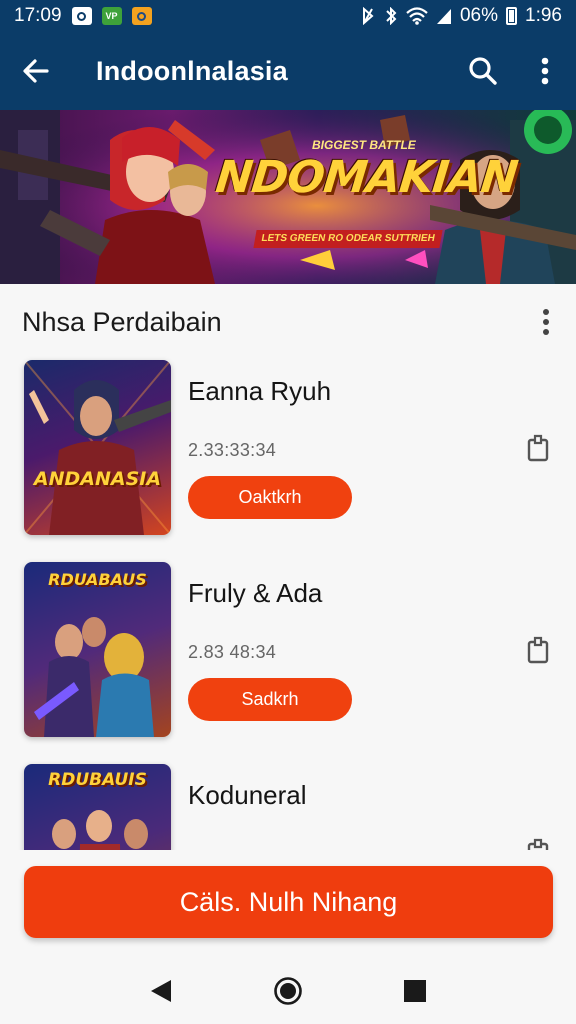 The width and height of the screenshot is (576, 1024). What do you see at coordinates (348, 239) in the screenshot?
I see `banner-tagline: LETS GREEN RO ODEAR SUTTRIEH` at bounding box center [348, 239].